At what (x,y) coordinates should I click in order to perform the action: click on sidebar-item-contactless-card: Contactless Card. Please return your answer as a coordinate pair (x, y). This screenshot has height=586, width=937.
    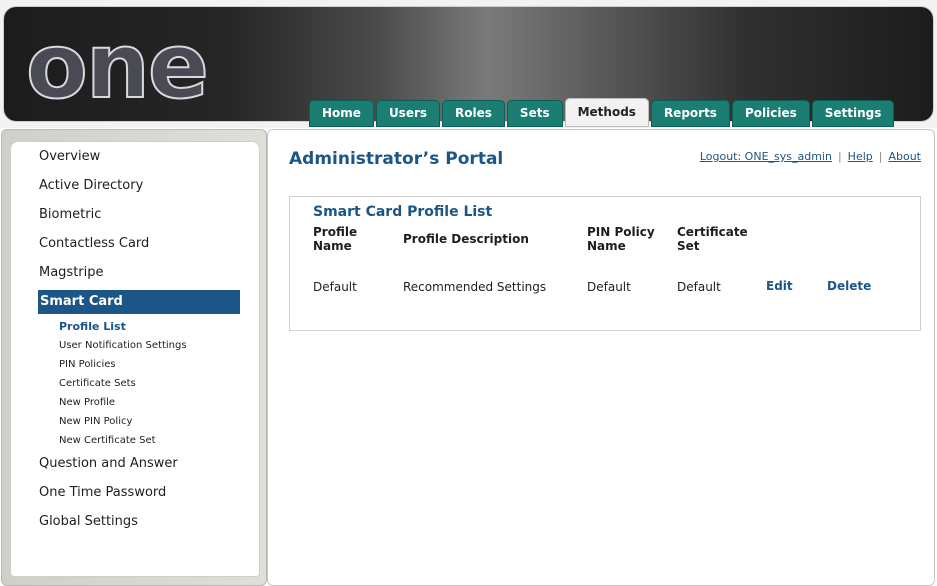
    Looking at the image, I should click on (94, 243).